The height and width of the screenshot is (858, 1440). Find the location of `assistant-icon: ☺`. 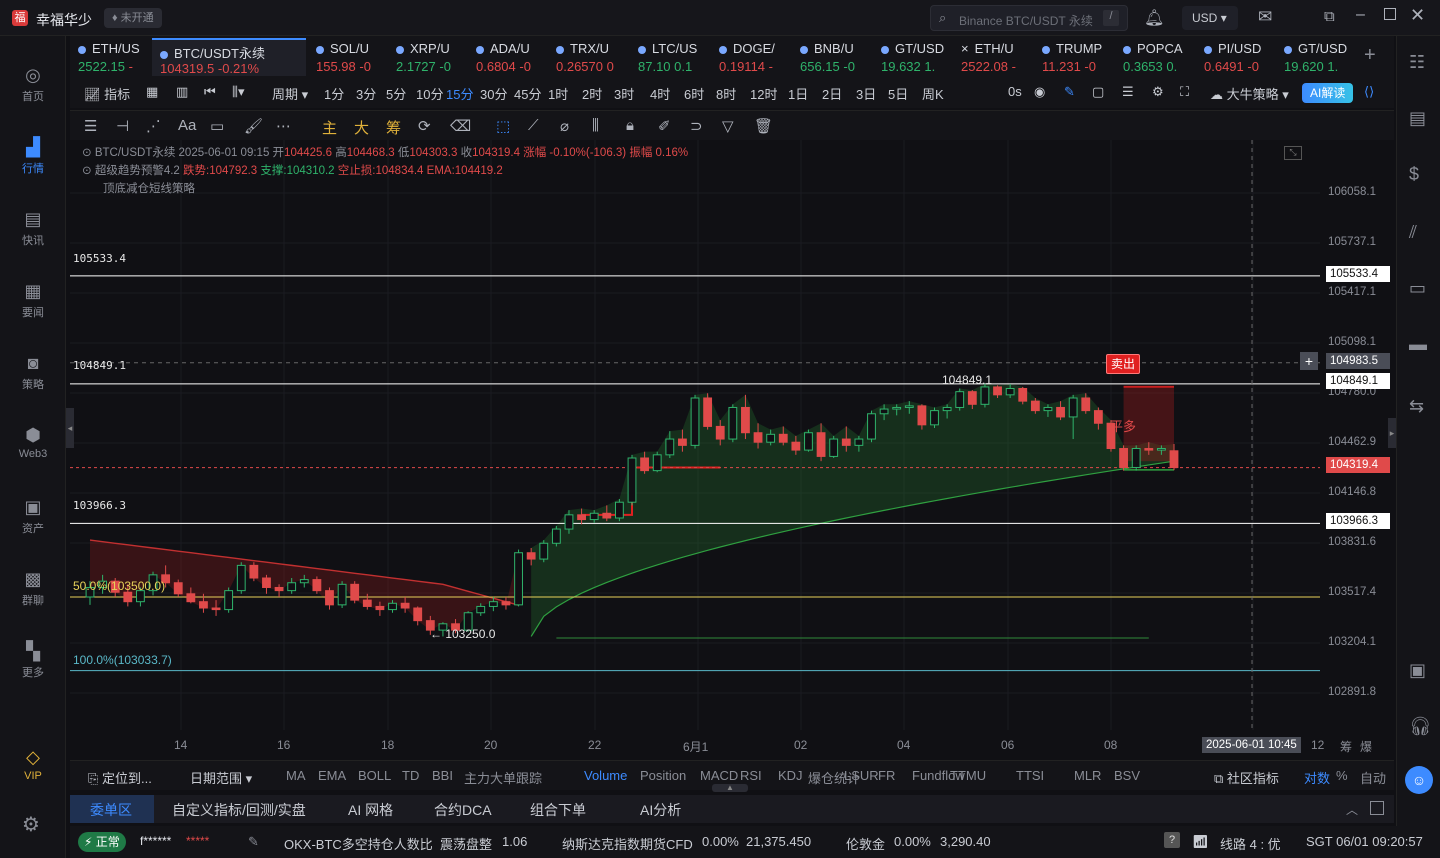

assistant-icon: ☺ is located at coordinates (1419, 780).